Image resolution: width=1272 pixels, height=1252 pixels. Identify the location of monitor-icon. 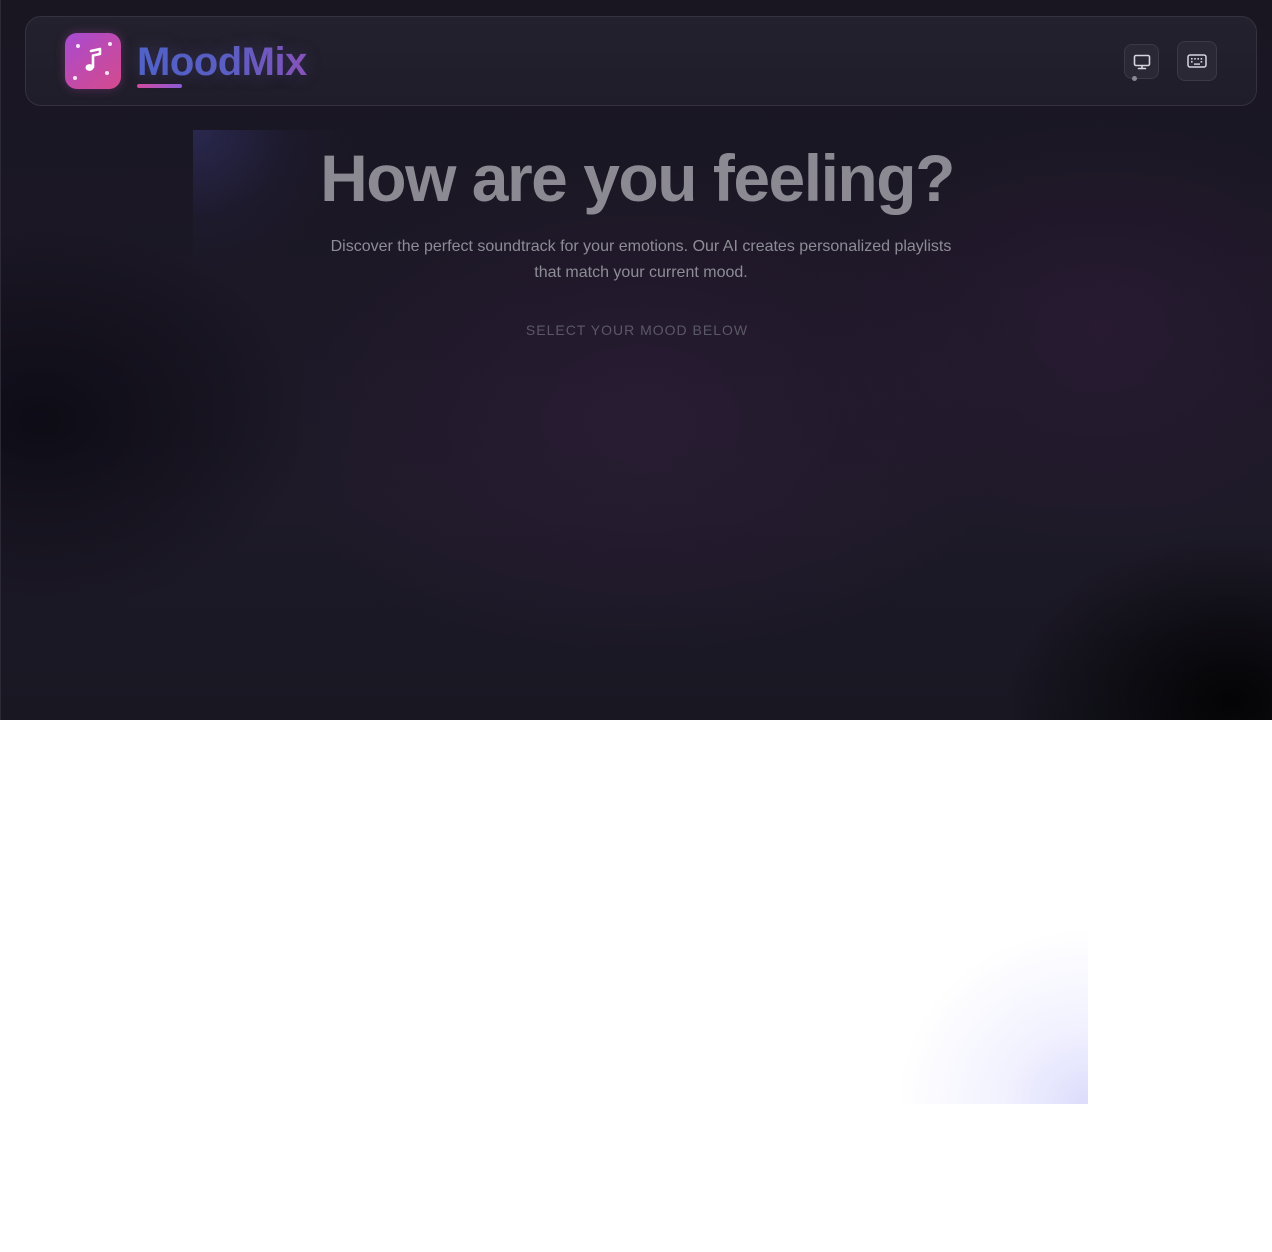
(1141, 61).